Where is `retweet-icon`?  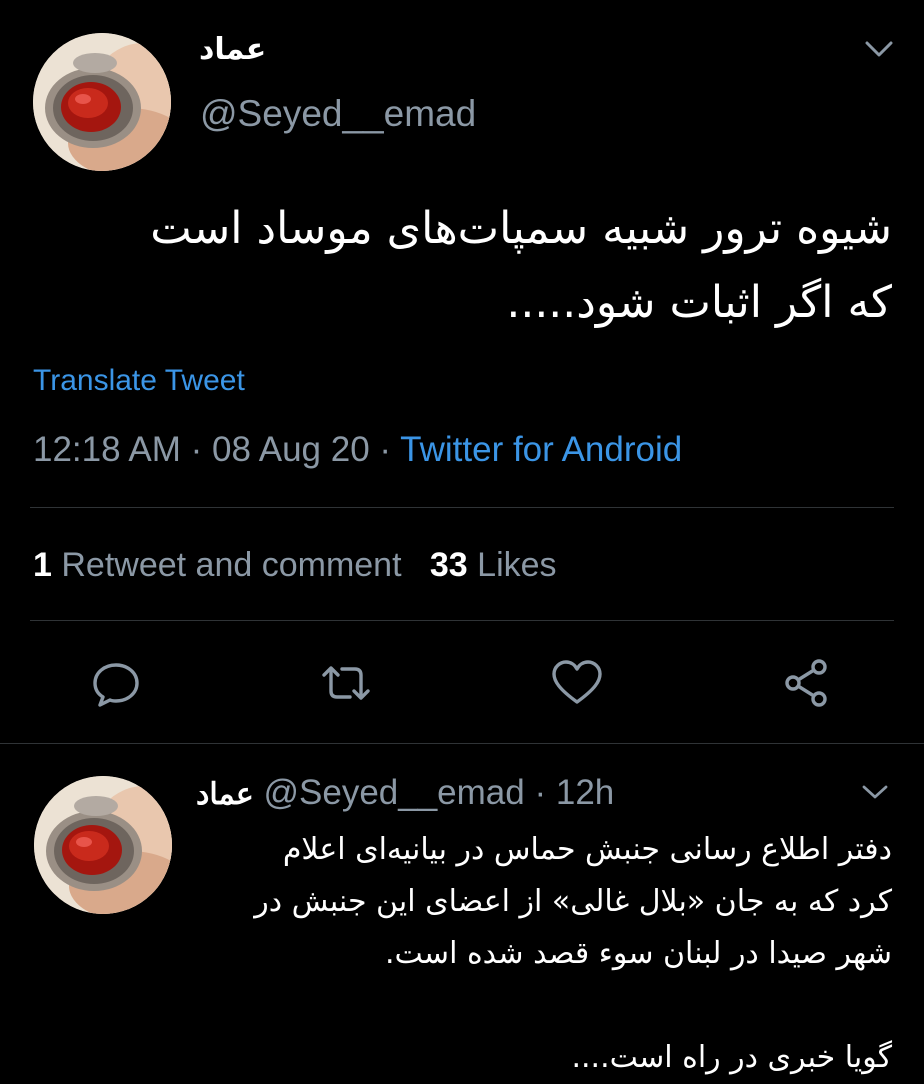 retweet-icon is located at coordinates (346, 683).